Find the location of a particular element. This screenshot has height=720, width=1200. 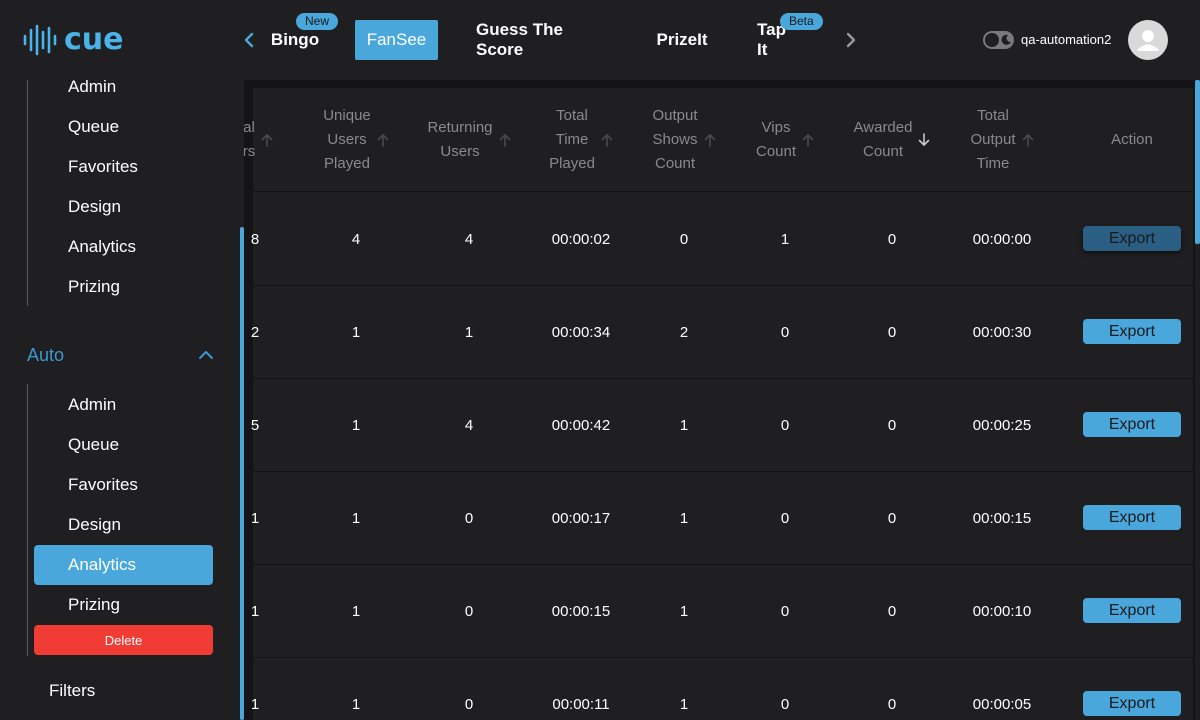

header-returning-users: Returning Users is located at coordinates (469, 140).